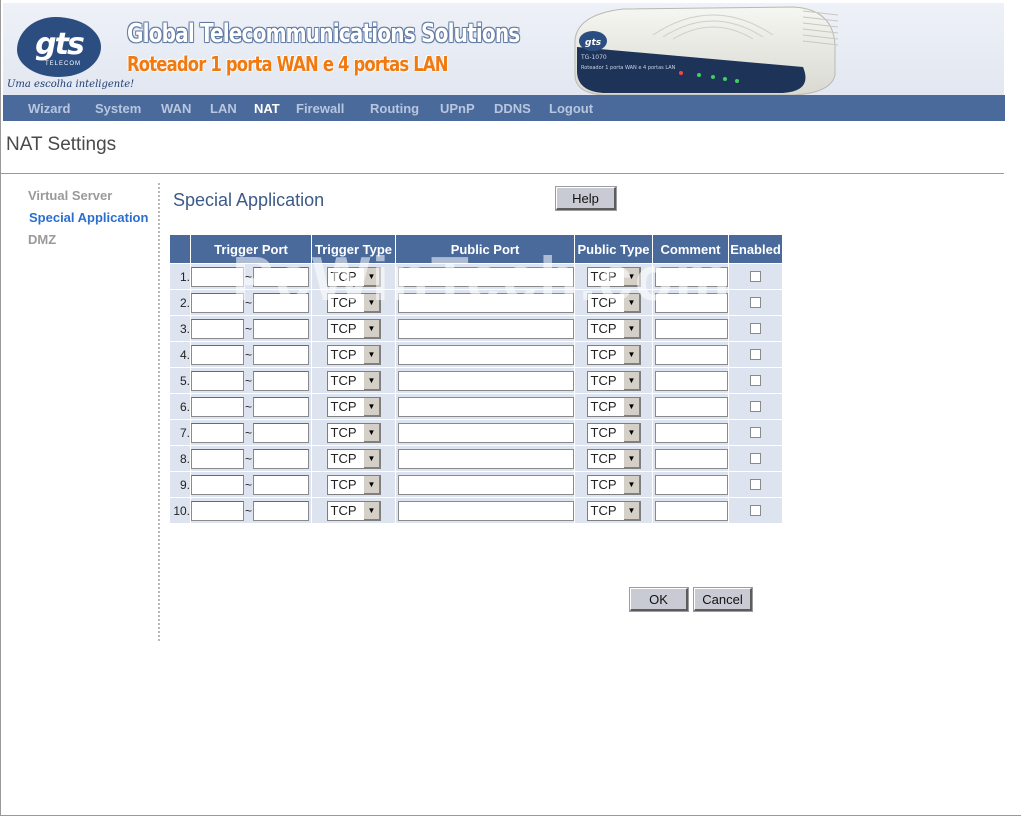 Image resolution: width=1022 pixels, height=817 pixels. I want to click on sidebar-item-dmz: DMZ, so click(42, 239).